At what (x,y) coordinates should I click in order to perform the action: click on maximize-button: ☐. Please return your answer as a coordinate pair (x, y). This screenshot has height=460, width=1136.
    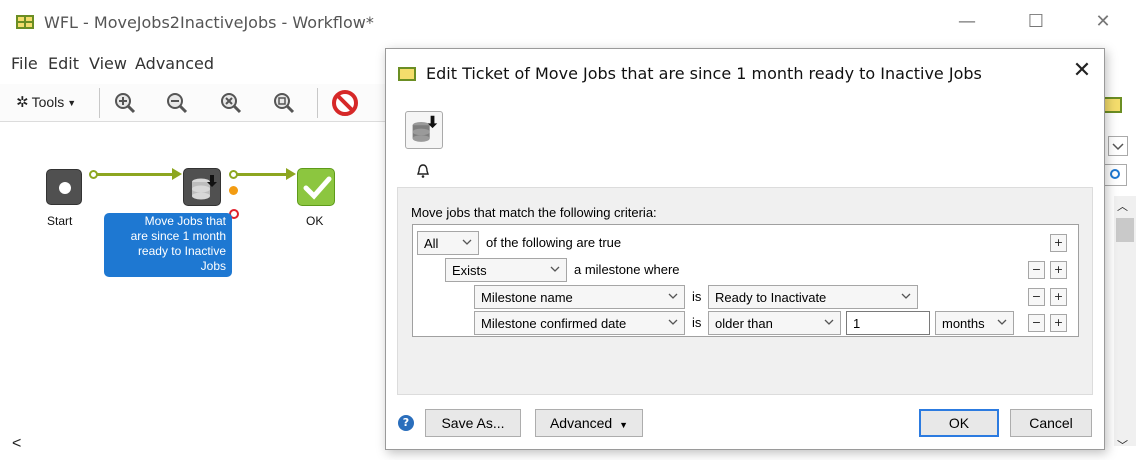
    Looking at the image, I should click on (1036, 22).